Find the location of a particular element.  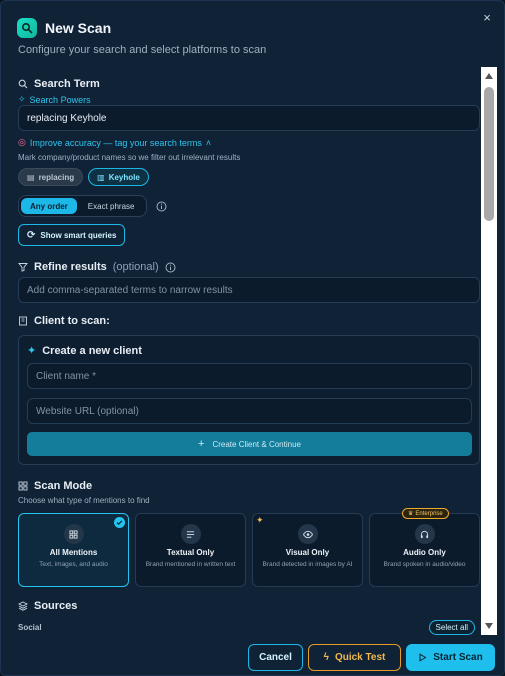

scroll-up-arrow-icon is located at coordinates (489, 76).